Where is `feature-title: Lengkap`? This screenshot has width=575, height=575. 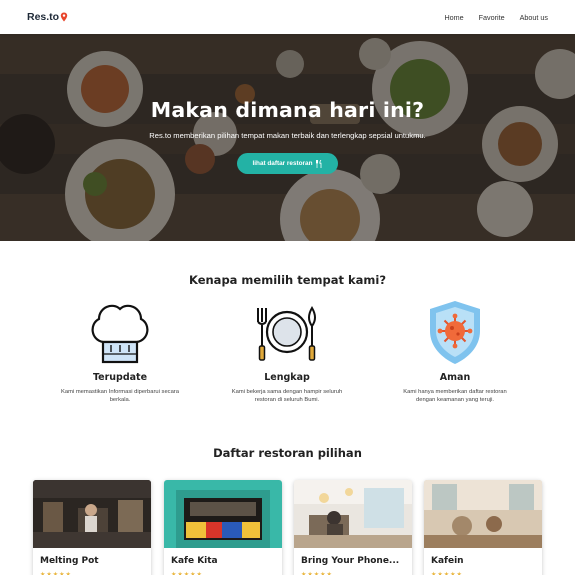 feature-title: Lengkap is located at coordinates (287, 377).